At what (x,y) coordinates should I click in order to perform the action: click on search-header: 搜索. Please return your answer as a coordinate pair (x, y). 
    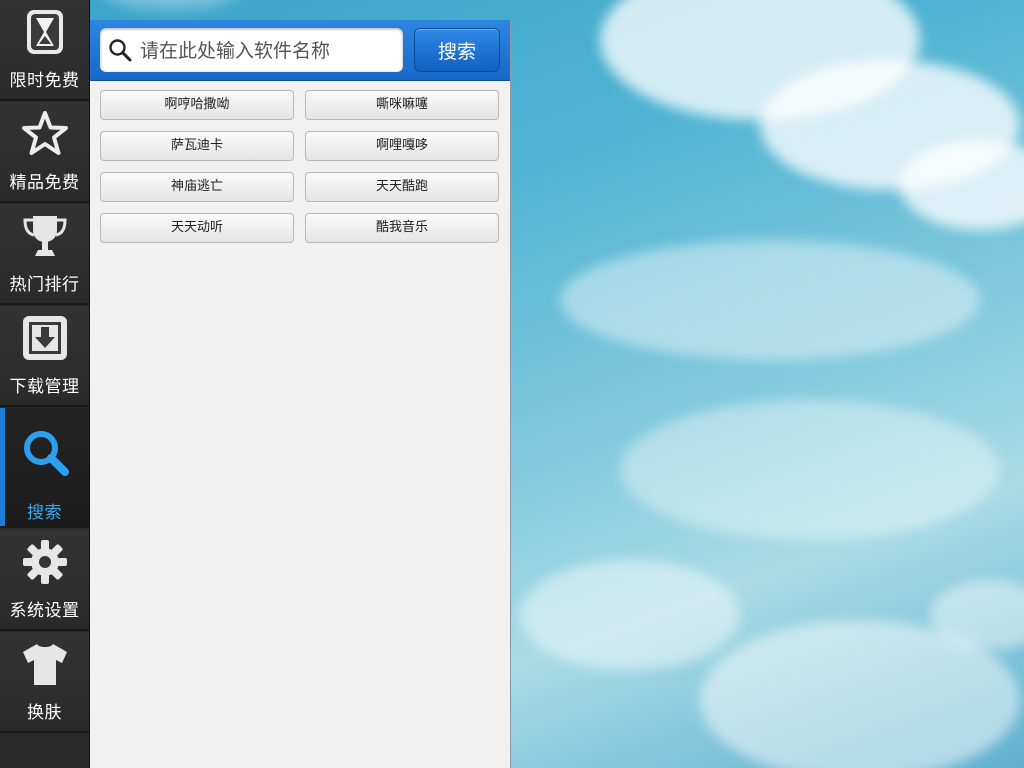
    Looking at the image, I should click on (300, 50).